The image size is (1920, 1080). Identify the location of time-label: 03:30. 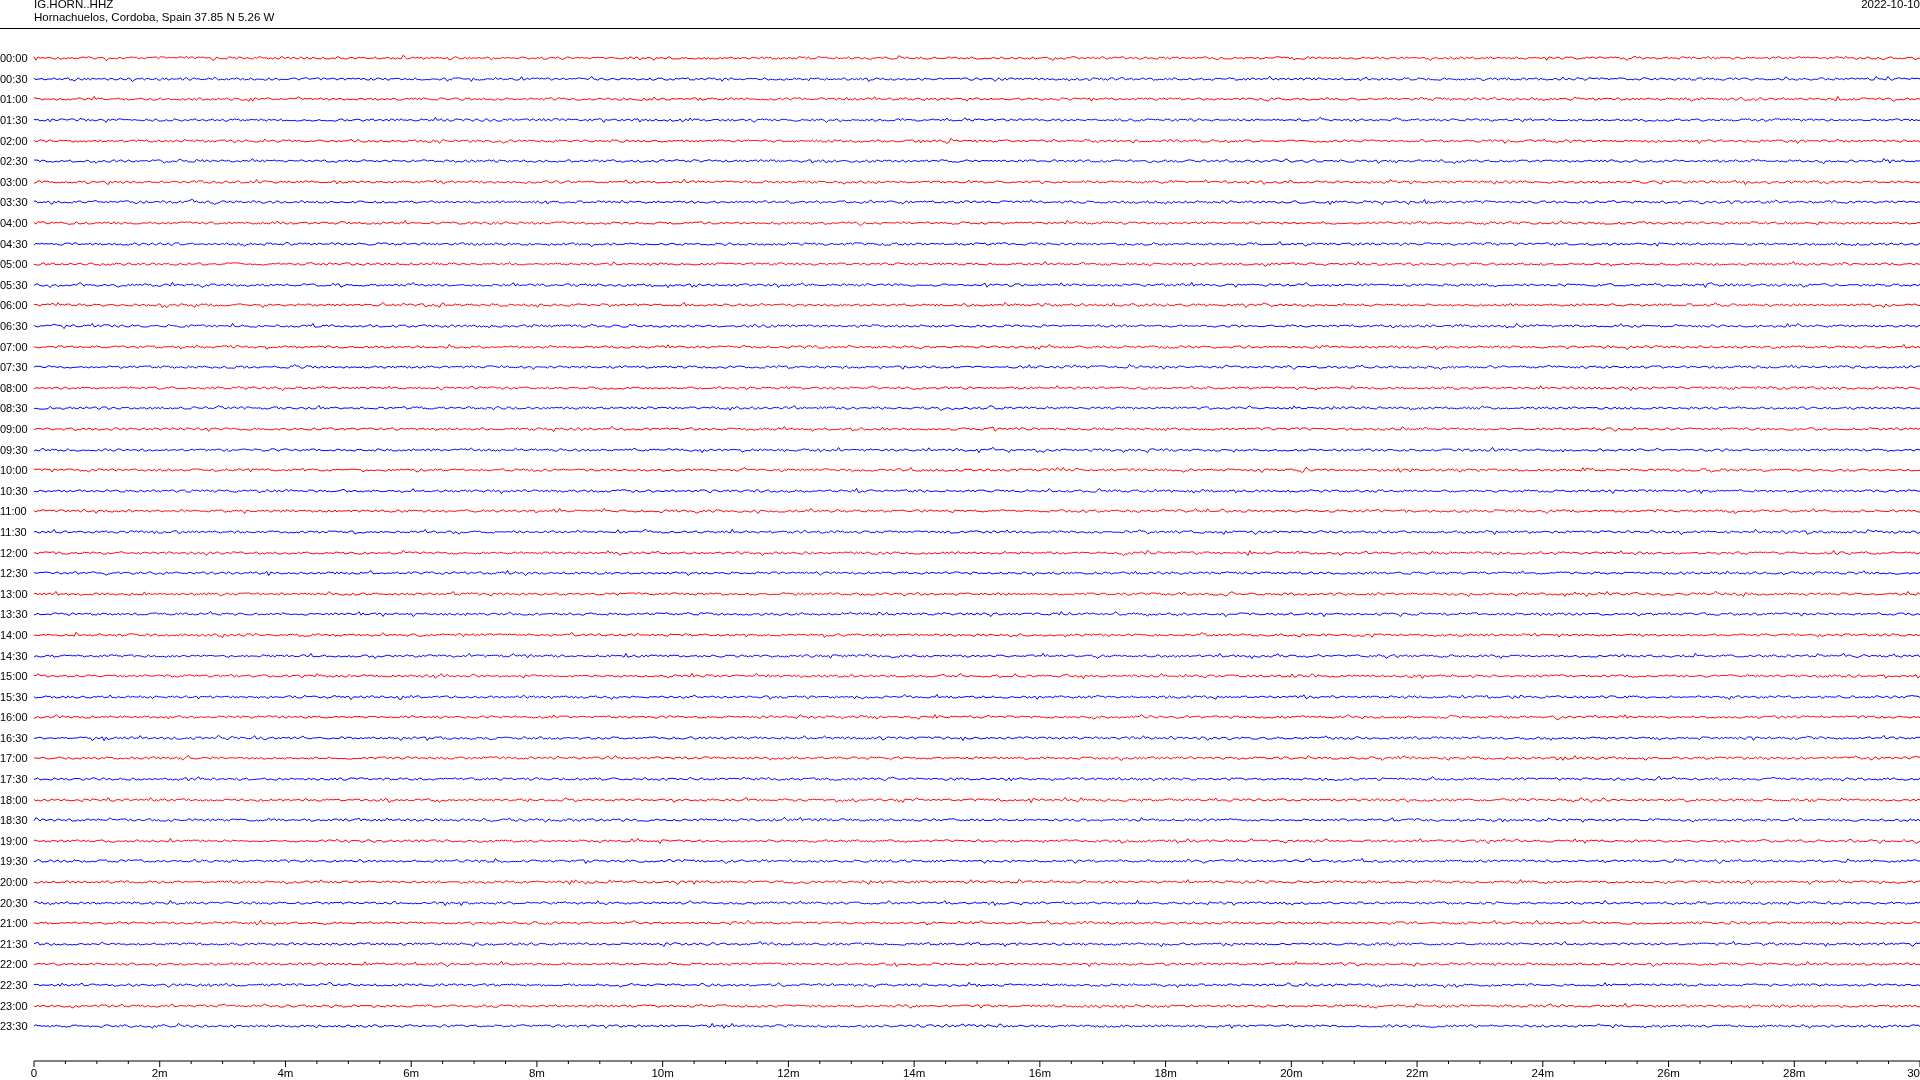
(14, 202).